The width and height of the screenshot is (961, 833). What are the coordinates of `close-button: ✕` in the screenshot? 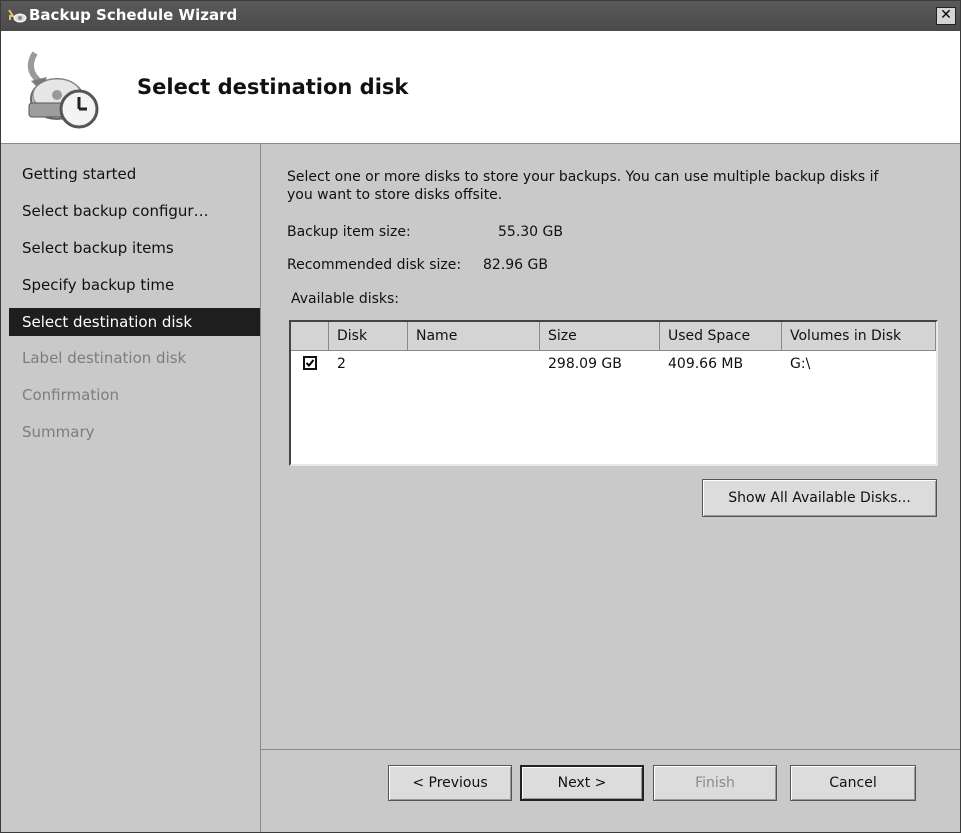 It's located at (946, 16).